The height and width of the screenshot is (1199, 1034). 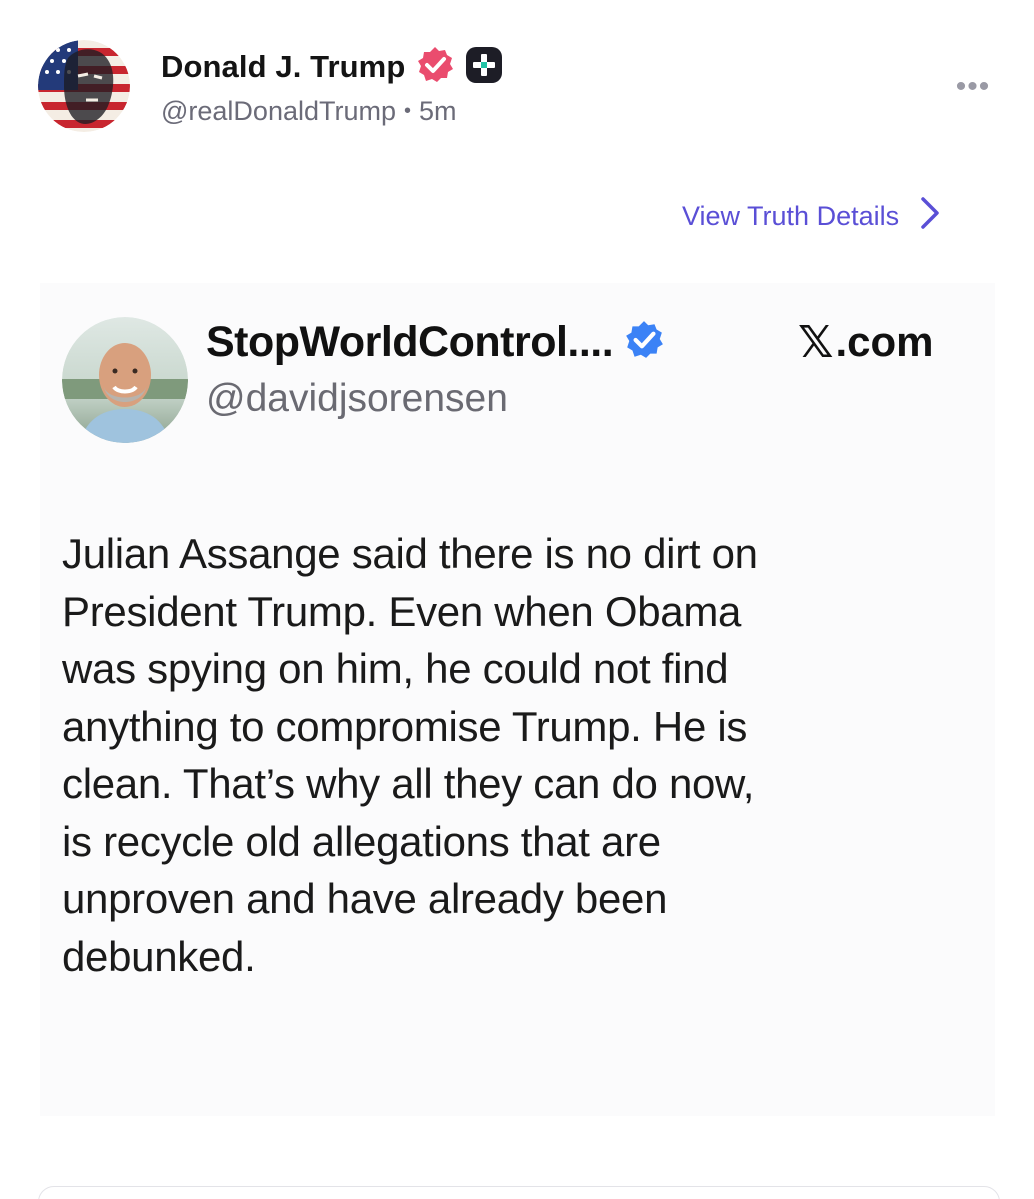 I want to click on embed-avatar-photo, so click(x=125, y=380).